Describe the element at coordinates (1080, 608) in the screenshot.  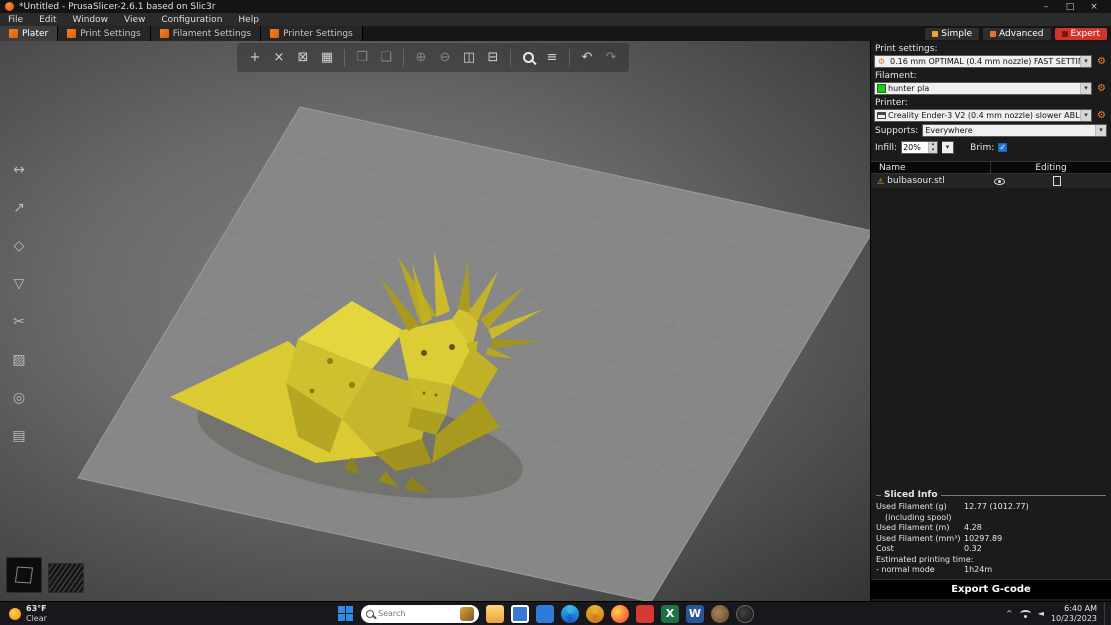
I see `clock-time: 6:40 AM` at that location.